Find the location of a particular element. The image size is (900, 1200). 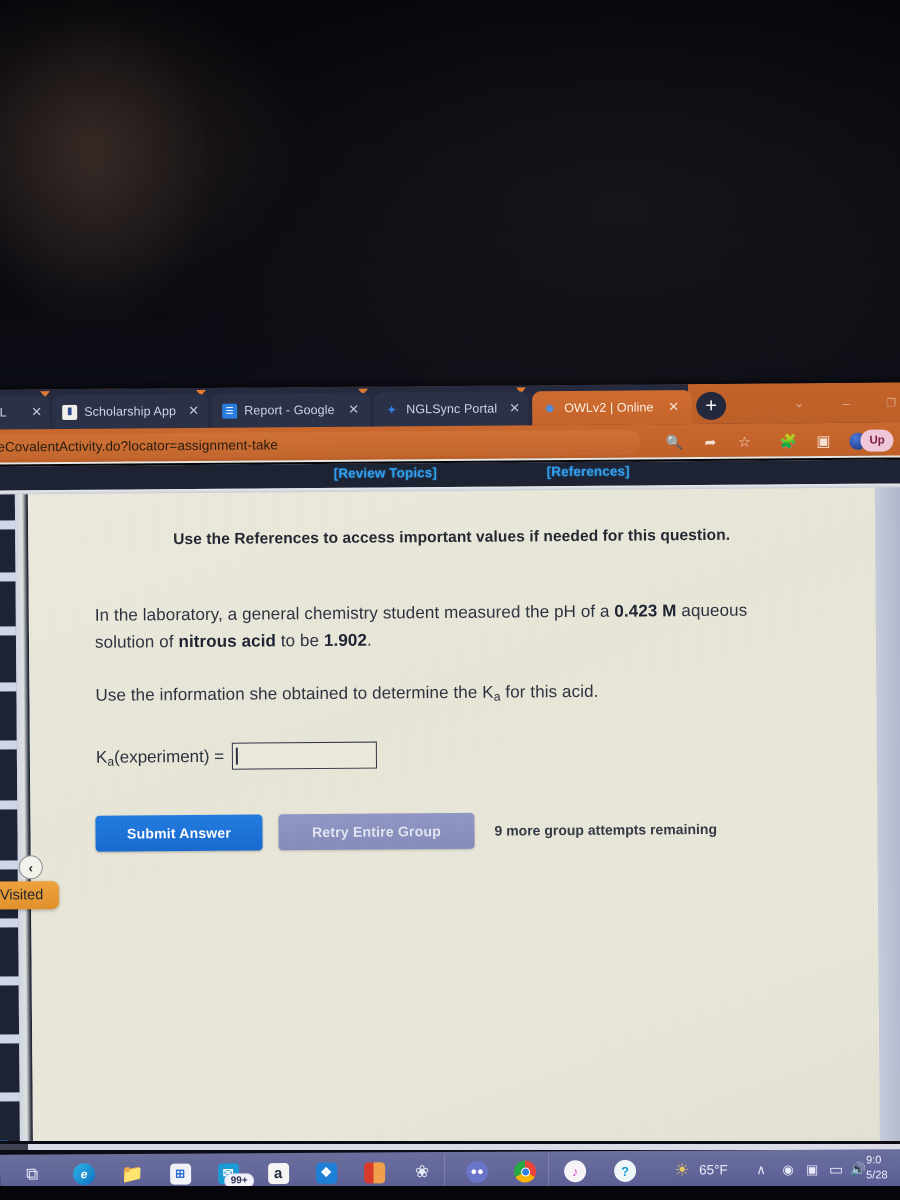

nglsync-icon: ✦ is located at coordinates (392, 409).